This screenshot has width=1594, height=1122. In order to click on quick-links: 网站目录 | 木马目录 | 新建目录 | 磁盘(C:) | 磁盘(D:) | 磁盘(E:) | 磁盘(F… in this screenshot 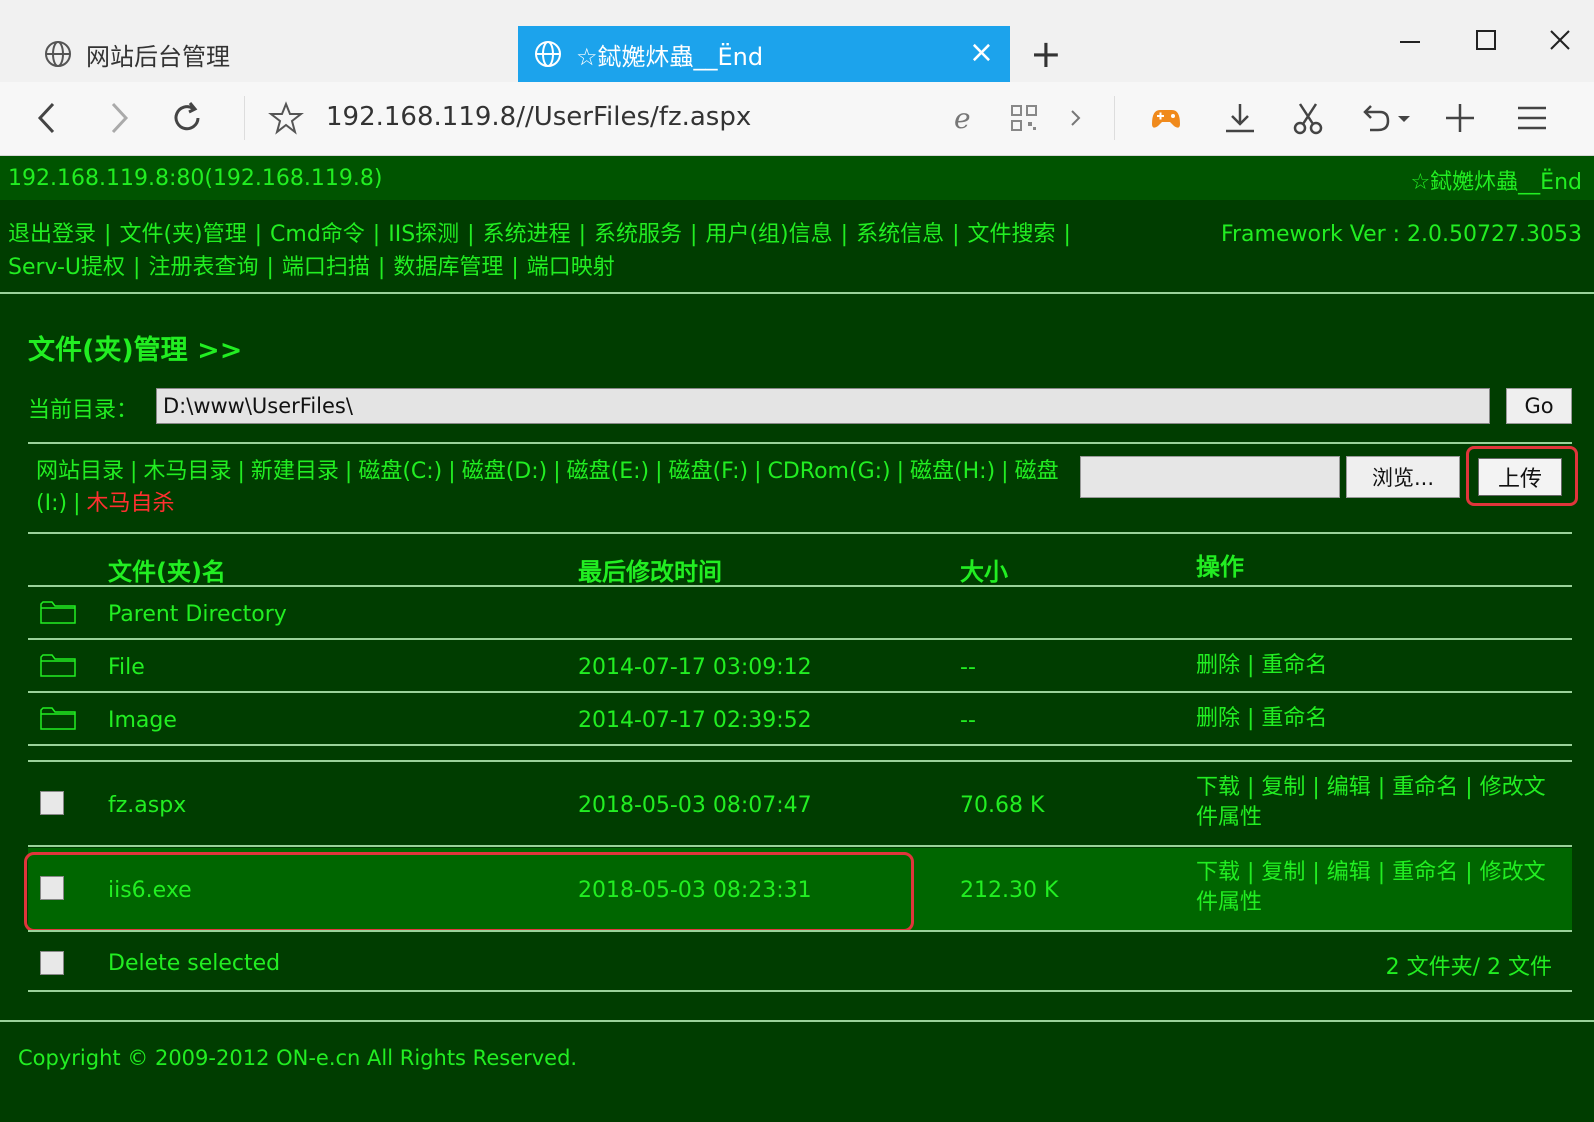, I will do `click(547, 487)`.